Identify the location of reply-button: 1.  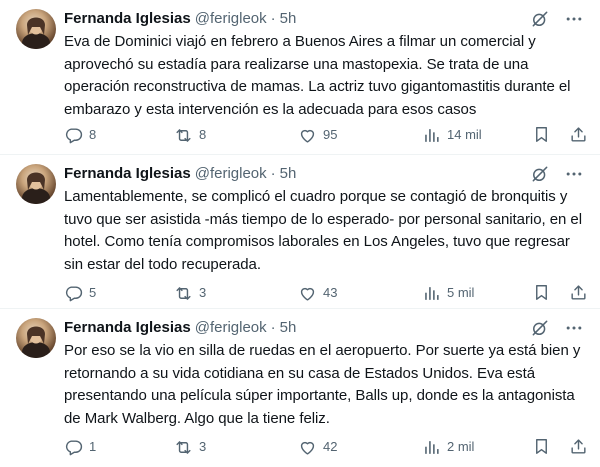
(80, 447).